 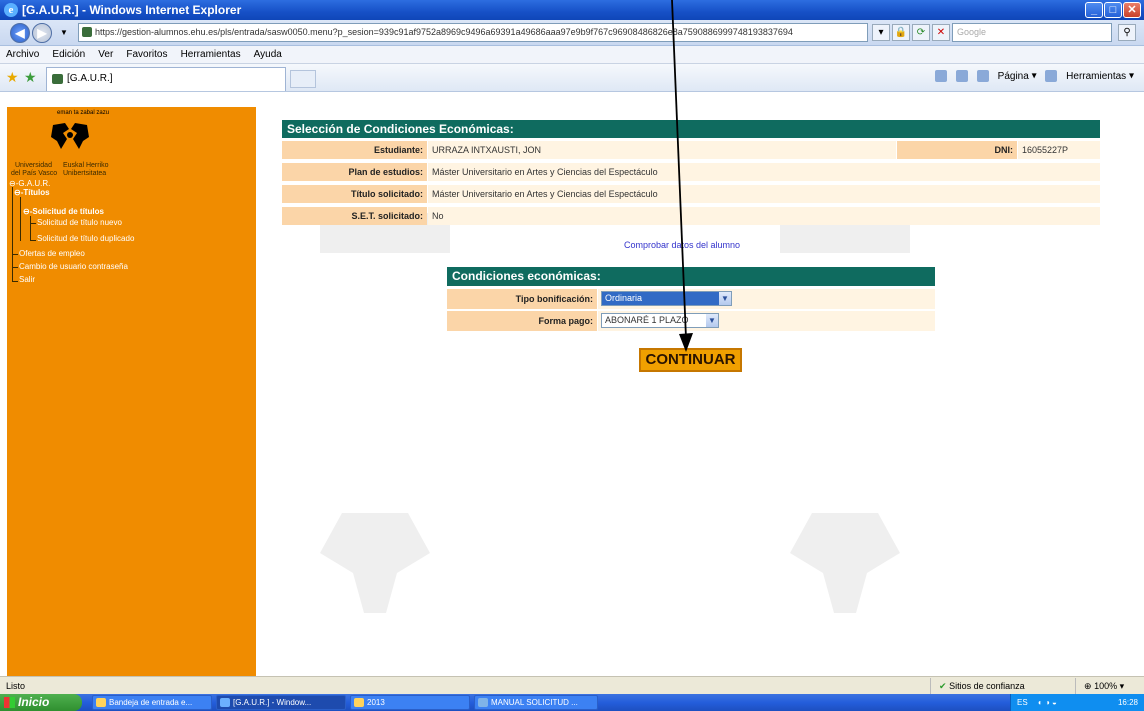 I want to click on uni-eu-line1: Euskal Herriko, so click(x=86, y=165).